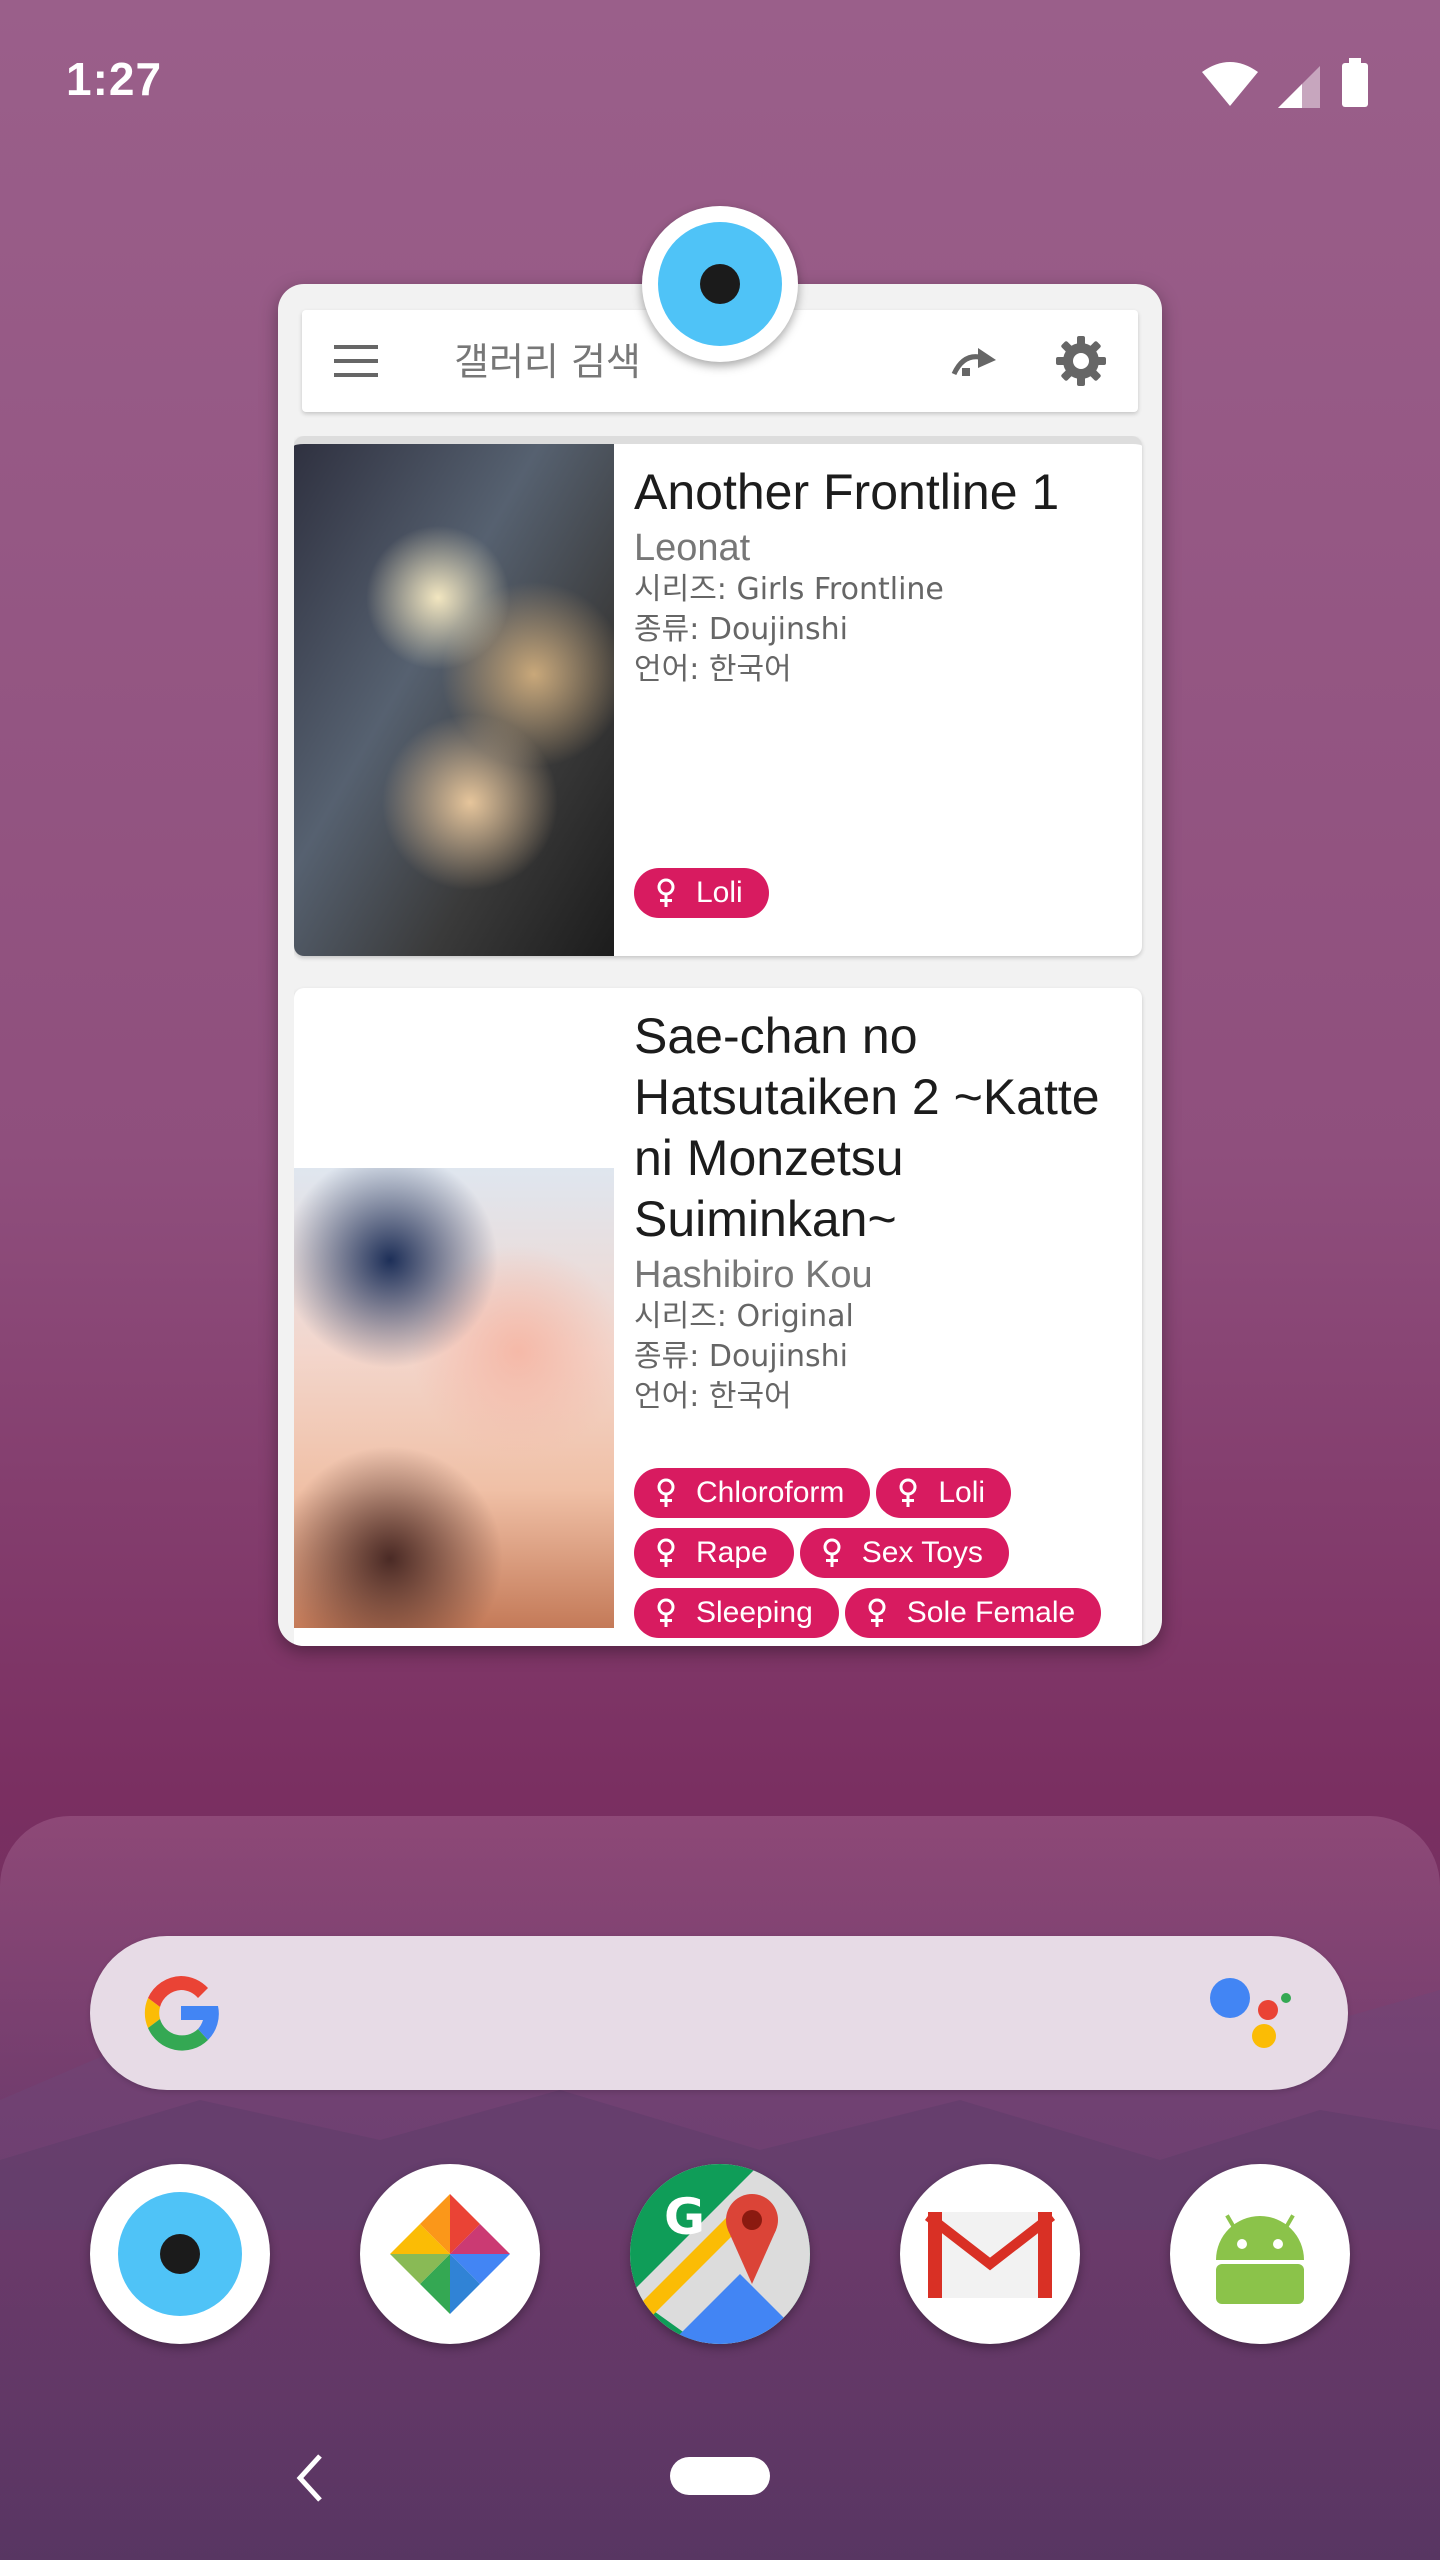 This screenshot has height=2560, width=1440. What do you see at coordinates (789, 589) in the screenshot?
I see `gallery-series: 시리즈: Girls Frontline` at bounding box center [789, 589].